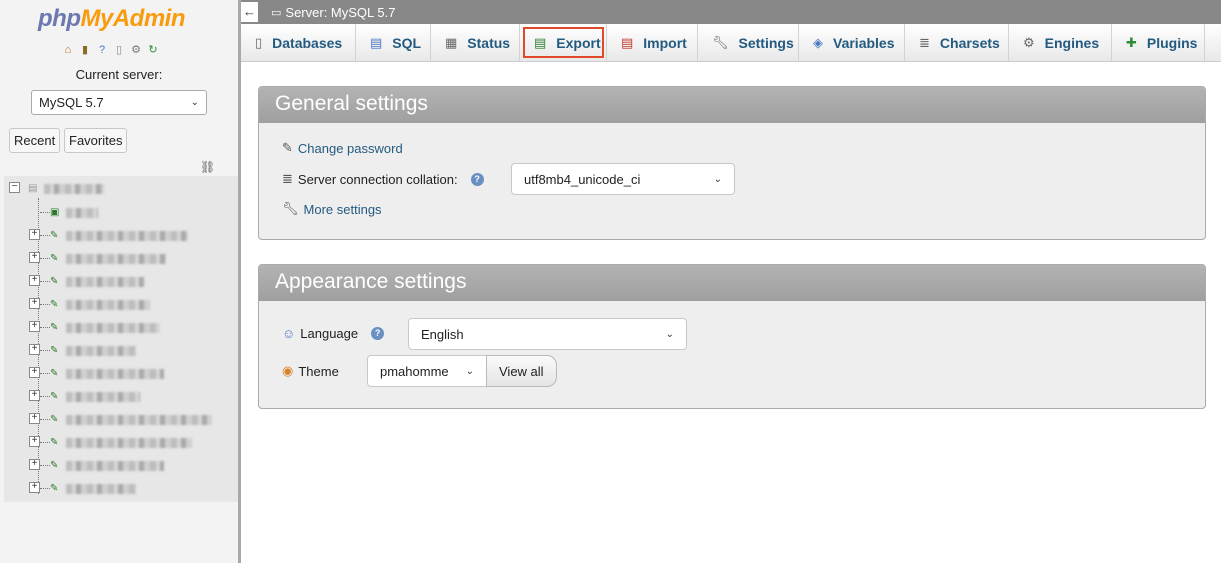 This screenshot has height=563, width=1221. I want to click on theme-value: pmahomme, so click(414, 371).